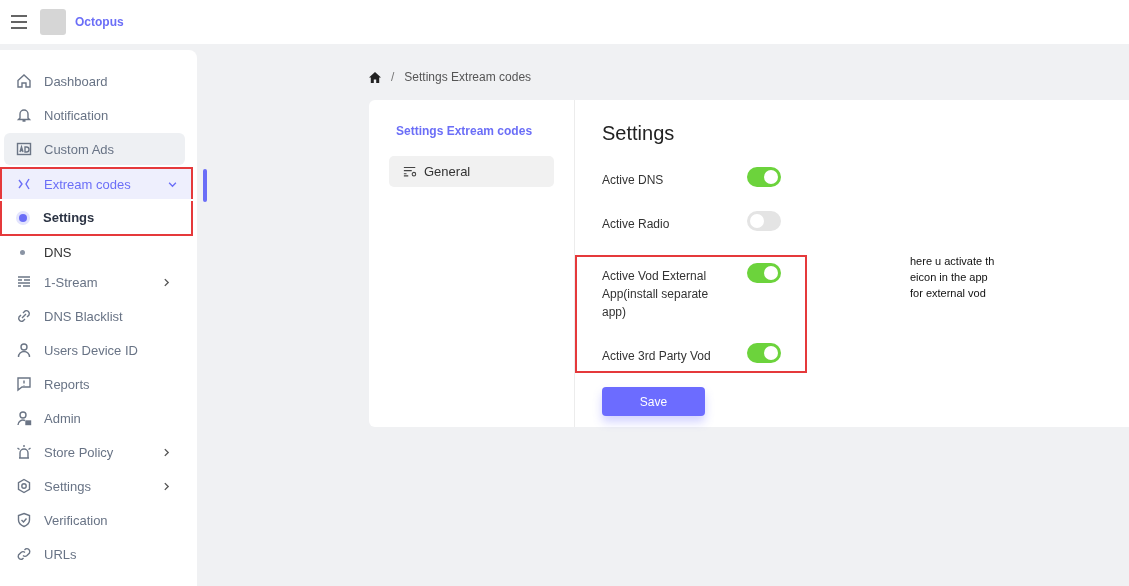 This screenshot has width=1129, height=586. Describe the element at coordinates (24, 149) in the screenshot. I see `ad-icon` at that location.